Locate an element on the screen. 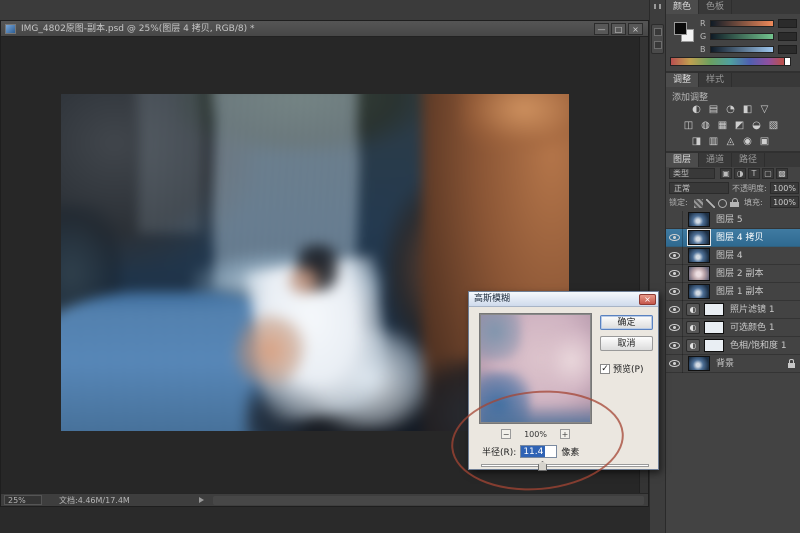 The width and height of the screenshot is (800, 533). restore-button: □ is located at coordinates (618, 29).